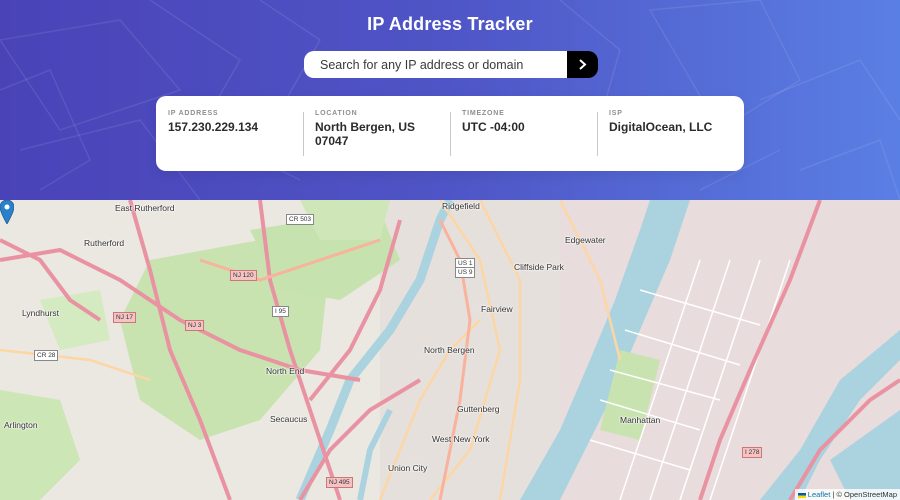 Image resolution: width=900 pixels, height=500 pixels. I want to click on info-value: UTC -04:00, so click(493, 127).